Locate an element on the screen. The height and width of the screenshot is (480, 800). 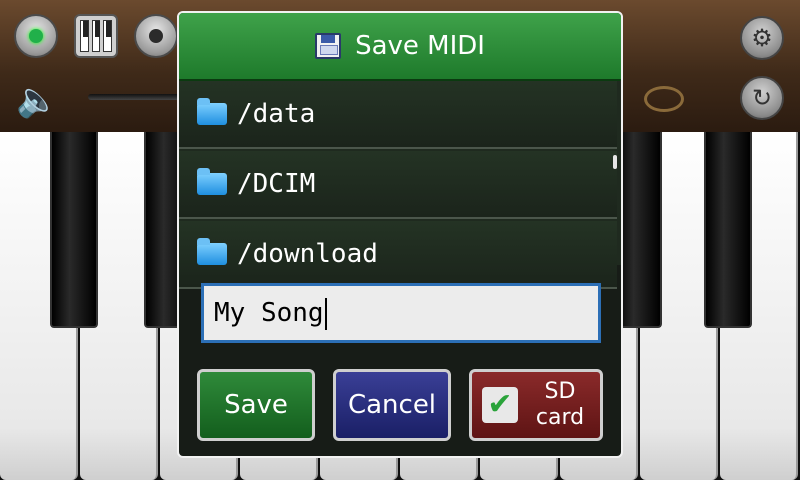
filename-value: My Song is located at coordinates (269, 313).